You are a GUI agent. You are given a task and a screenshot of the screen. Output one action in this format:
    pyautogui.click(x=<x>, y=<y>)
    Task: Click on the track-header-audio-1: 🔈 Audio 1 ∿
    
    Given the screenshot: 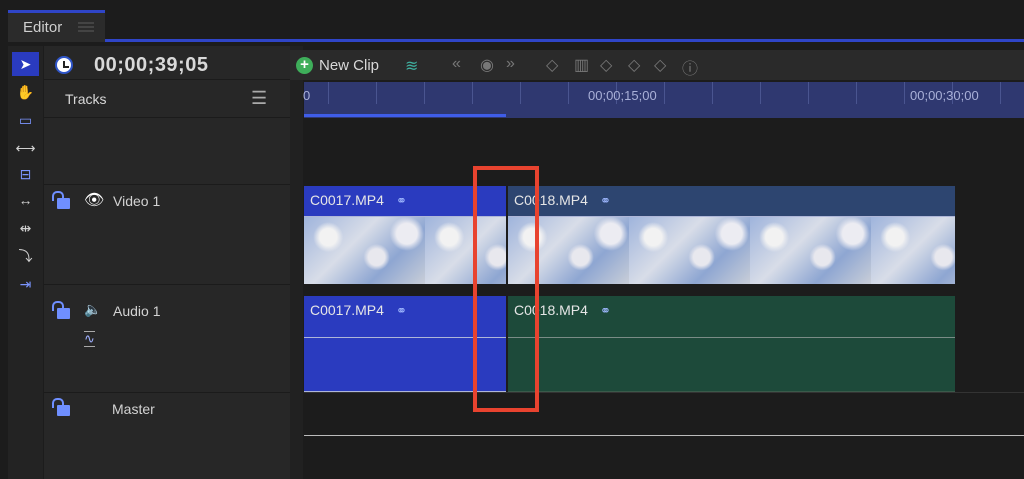 What is the action you would take?
    pyautogui.click(x=167, y=344)
    